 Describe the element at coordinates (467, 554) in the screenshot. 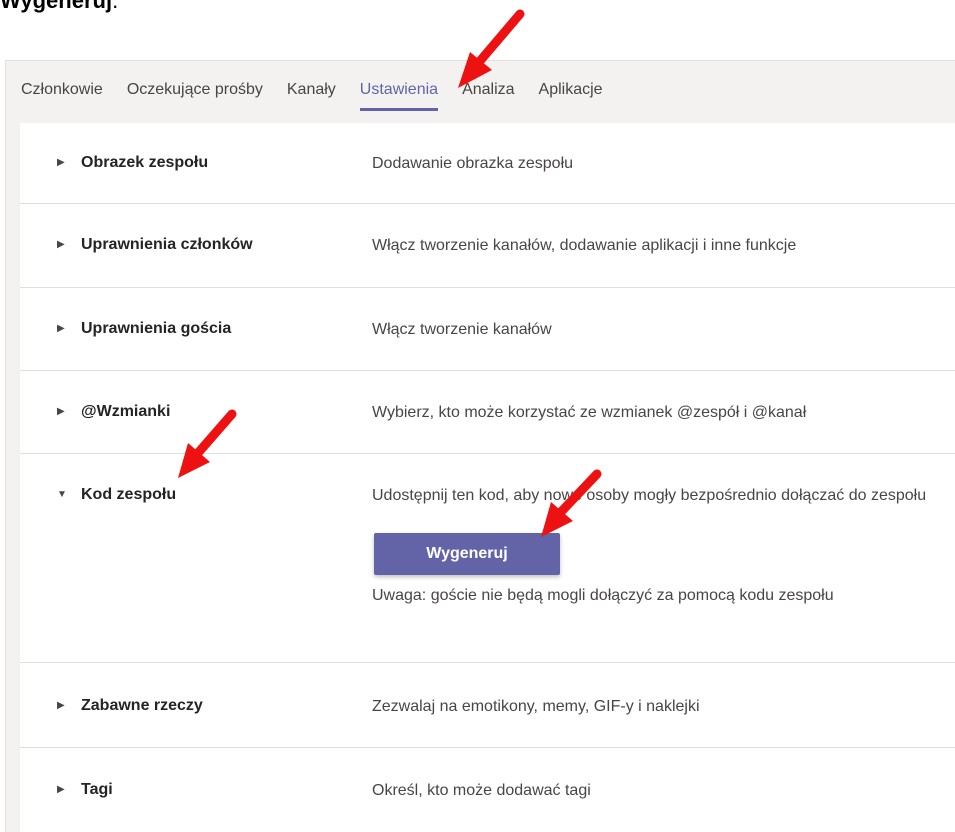

I see `generate-button: Wygeneruj` at that location.